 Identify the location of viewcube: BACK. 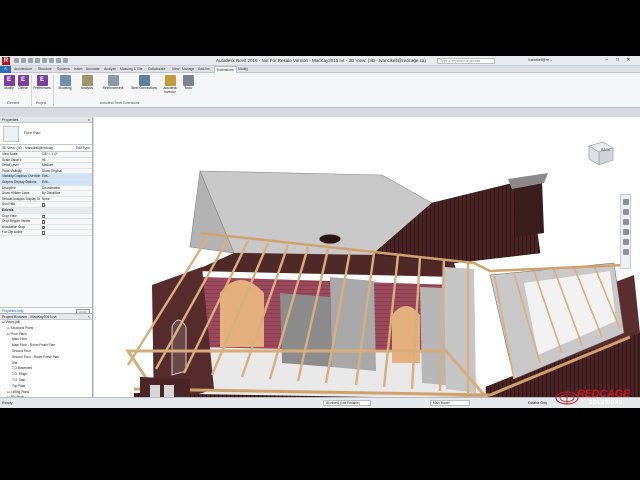
(600, 153).